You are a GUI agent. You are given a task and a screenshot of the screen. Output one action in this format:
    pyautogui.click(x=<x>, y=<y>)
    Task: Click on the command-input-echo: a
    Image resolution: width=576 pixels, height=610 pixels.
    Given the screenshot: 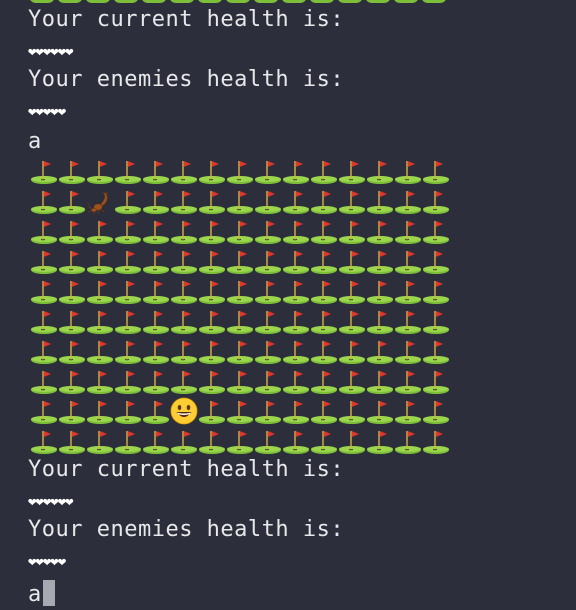 What is the action you would take?
    pyautogui.click(x=35, y=141)
    